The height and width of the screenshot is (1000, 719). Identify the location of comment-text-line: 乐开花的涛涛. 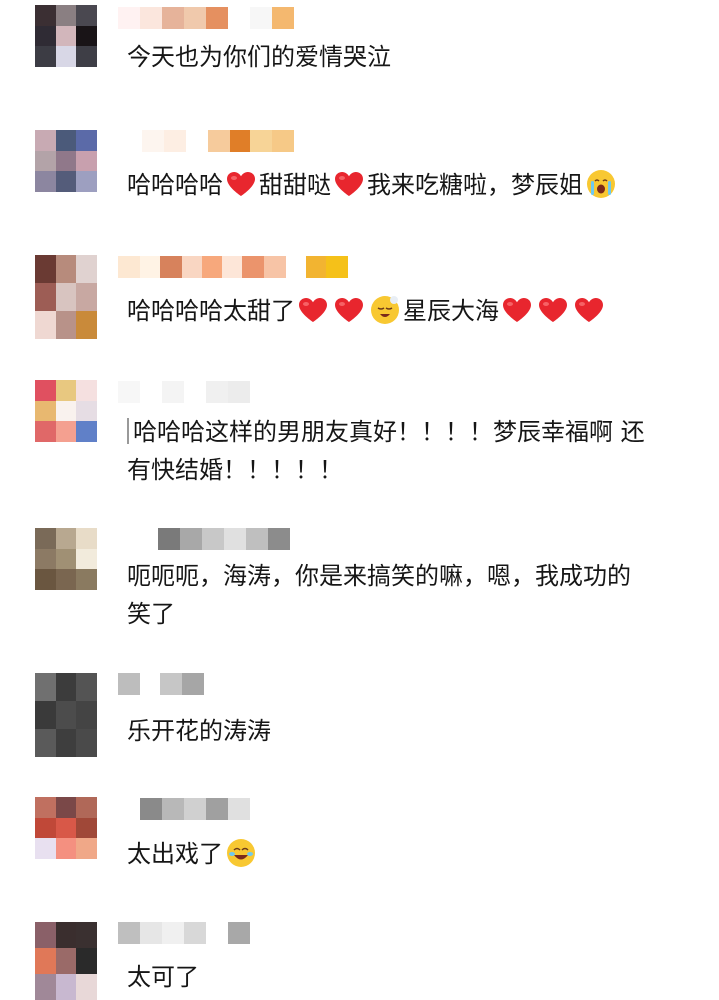
(407, 731).